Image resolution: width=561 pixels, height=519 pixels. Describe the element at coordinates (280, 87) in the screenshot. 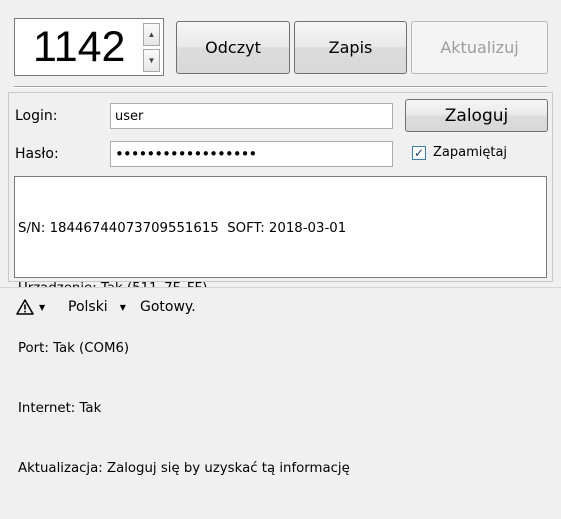

I see `separator` at that location.